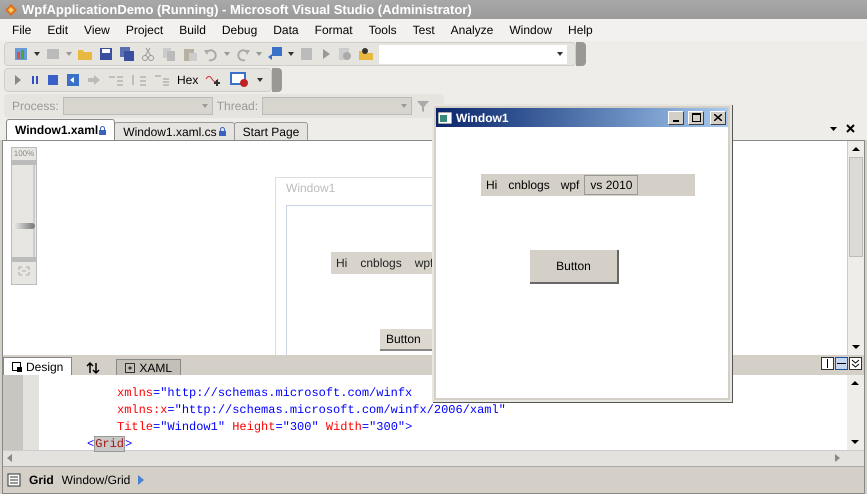 The width and height of the screenshot is (867, 494). What do you see at coordinates (17, 367) in the screenshot?
I see `design-view-icon` at bounding box center [17, 367].